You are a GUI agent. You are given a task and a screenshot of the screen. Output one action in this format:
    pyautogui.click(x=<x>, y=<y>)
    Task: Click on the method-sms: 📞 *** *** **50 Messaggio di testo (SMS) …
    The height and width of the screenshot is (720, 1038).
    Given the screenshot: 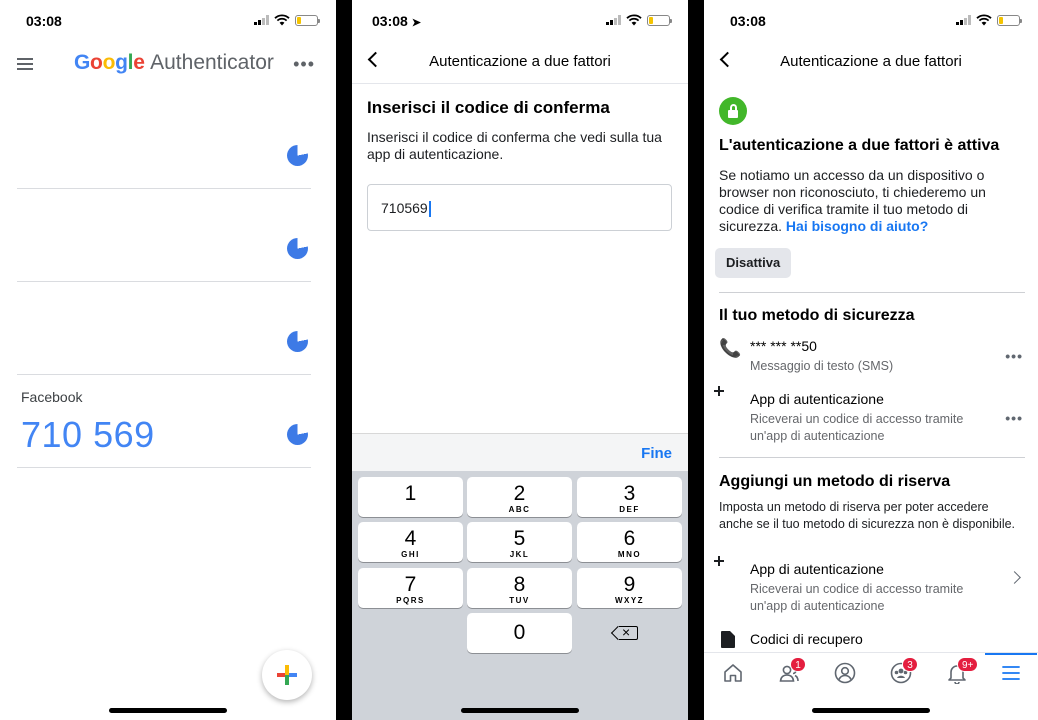 What is the action you would take?
    pyautogui.click(x=872, y=358)
    